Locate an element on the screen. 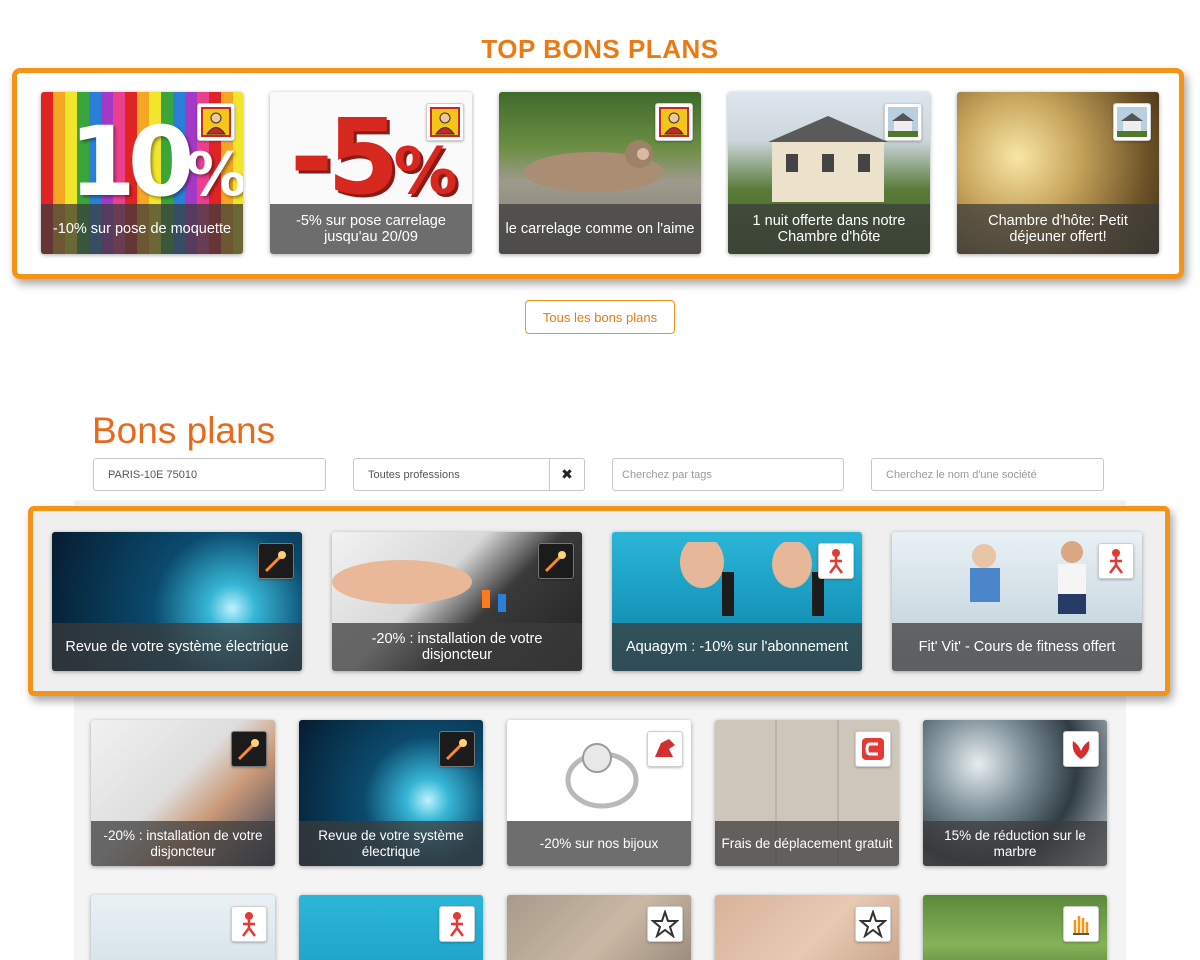  featured-card-systeme-electrique: Revue de votre système électrique is located at coordinates (177, 601).